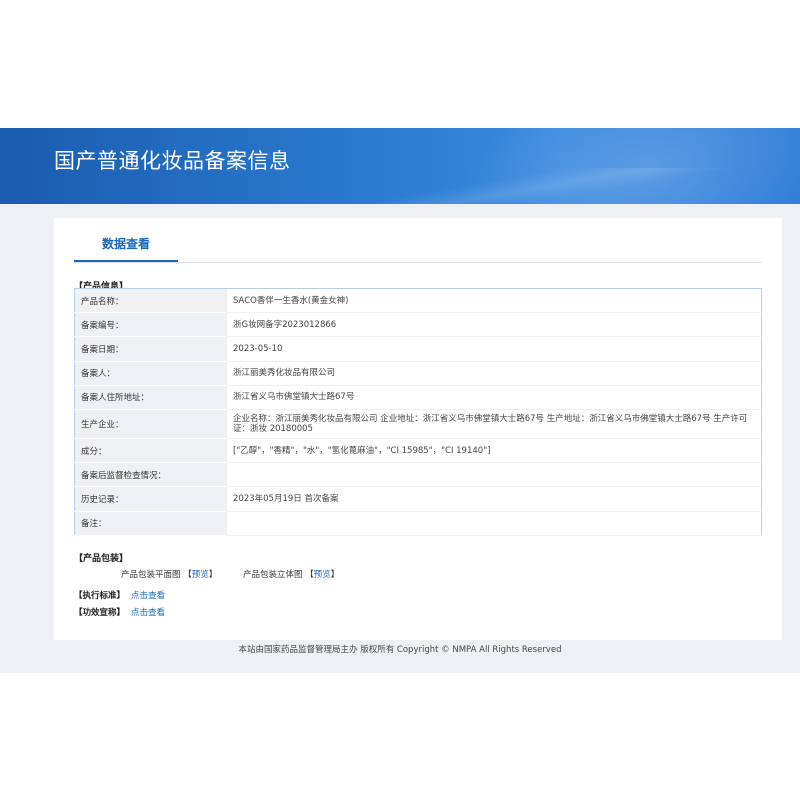  Describe the element at coordinates (150, 349) in the screenshot. I see `row-key: 备案日期：` at that location.